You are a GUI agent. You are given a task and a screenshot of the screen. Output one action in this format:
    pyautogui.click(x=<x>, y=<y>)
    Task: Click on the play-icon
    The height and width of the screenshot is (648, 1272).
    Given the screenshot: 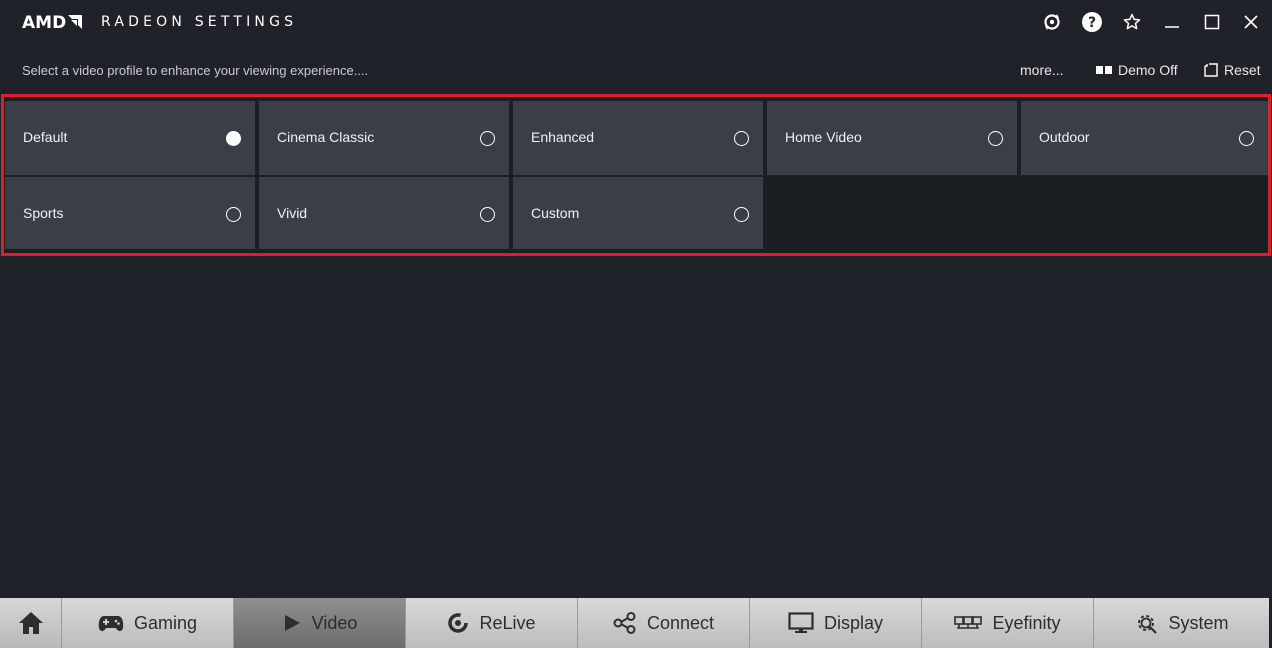 What is the action you would take?
    pyautogui.click(x=292, y=623)
    